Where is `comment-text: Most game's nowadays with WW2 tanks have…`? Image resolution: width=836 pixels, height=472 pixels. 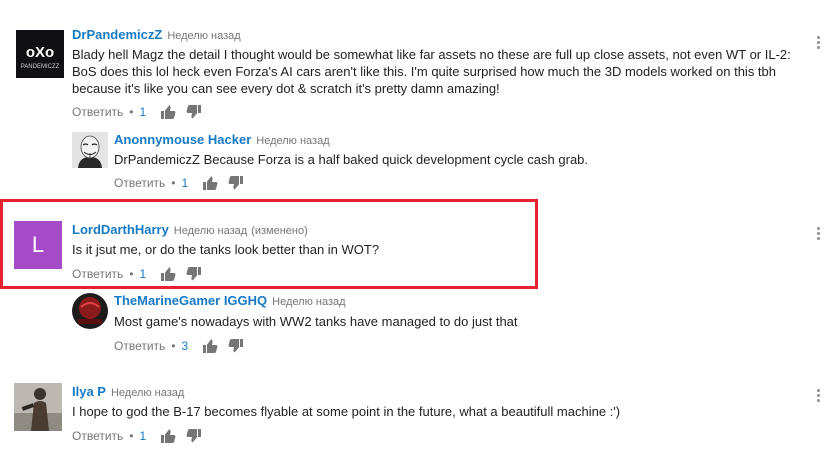
comment-text: Most game's nowadays with WW2 tanks have… is located at coordinates (316, 321).